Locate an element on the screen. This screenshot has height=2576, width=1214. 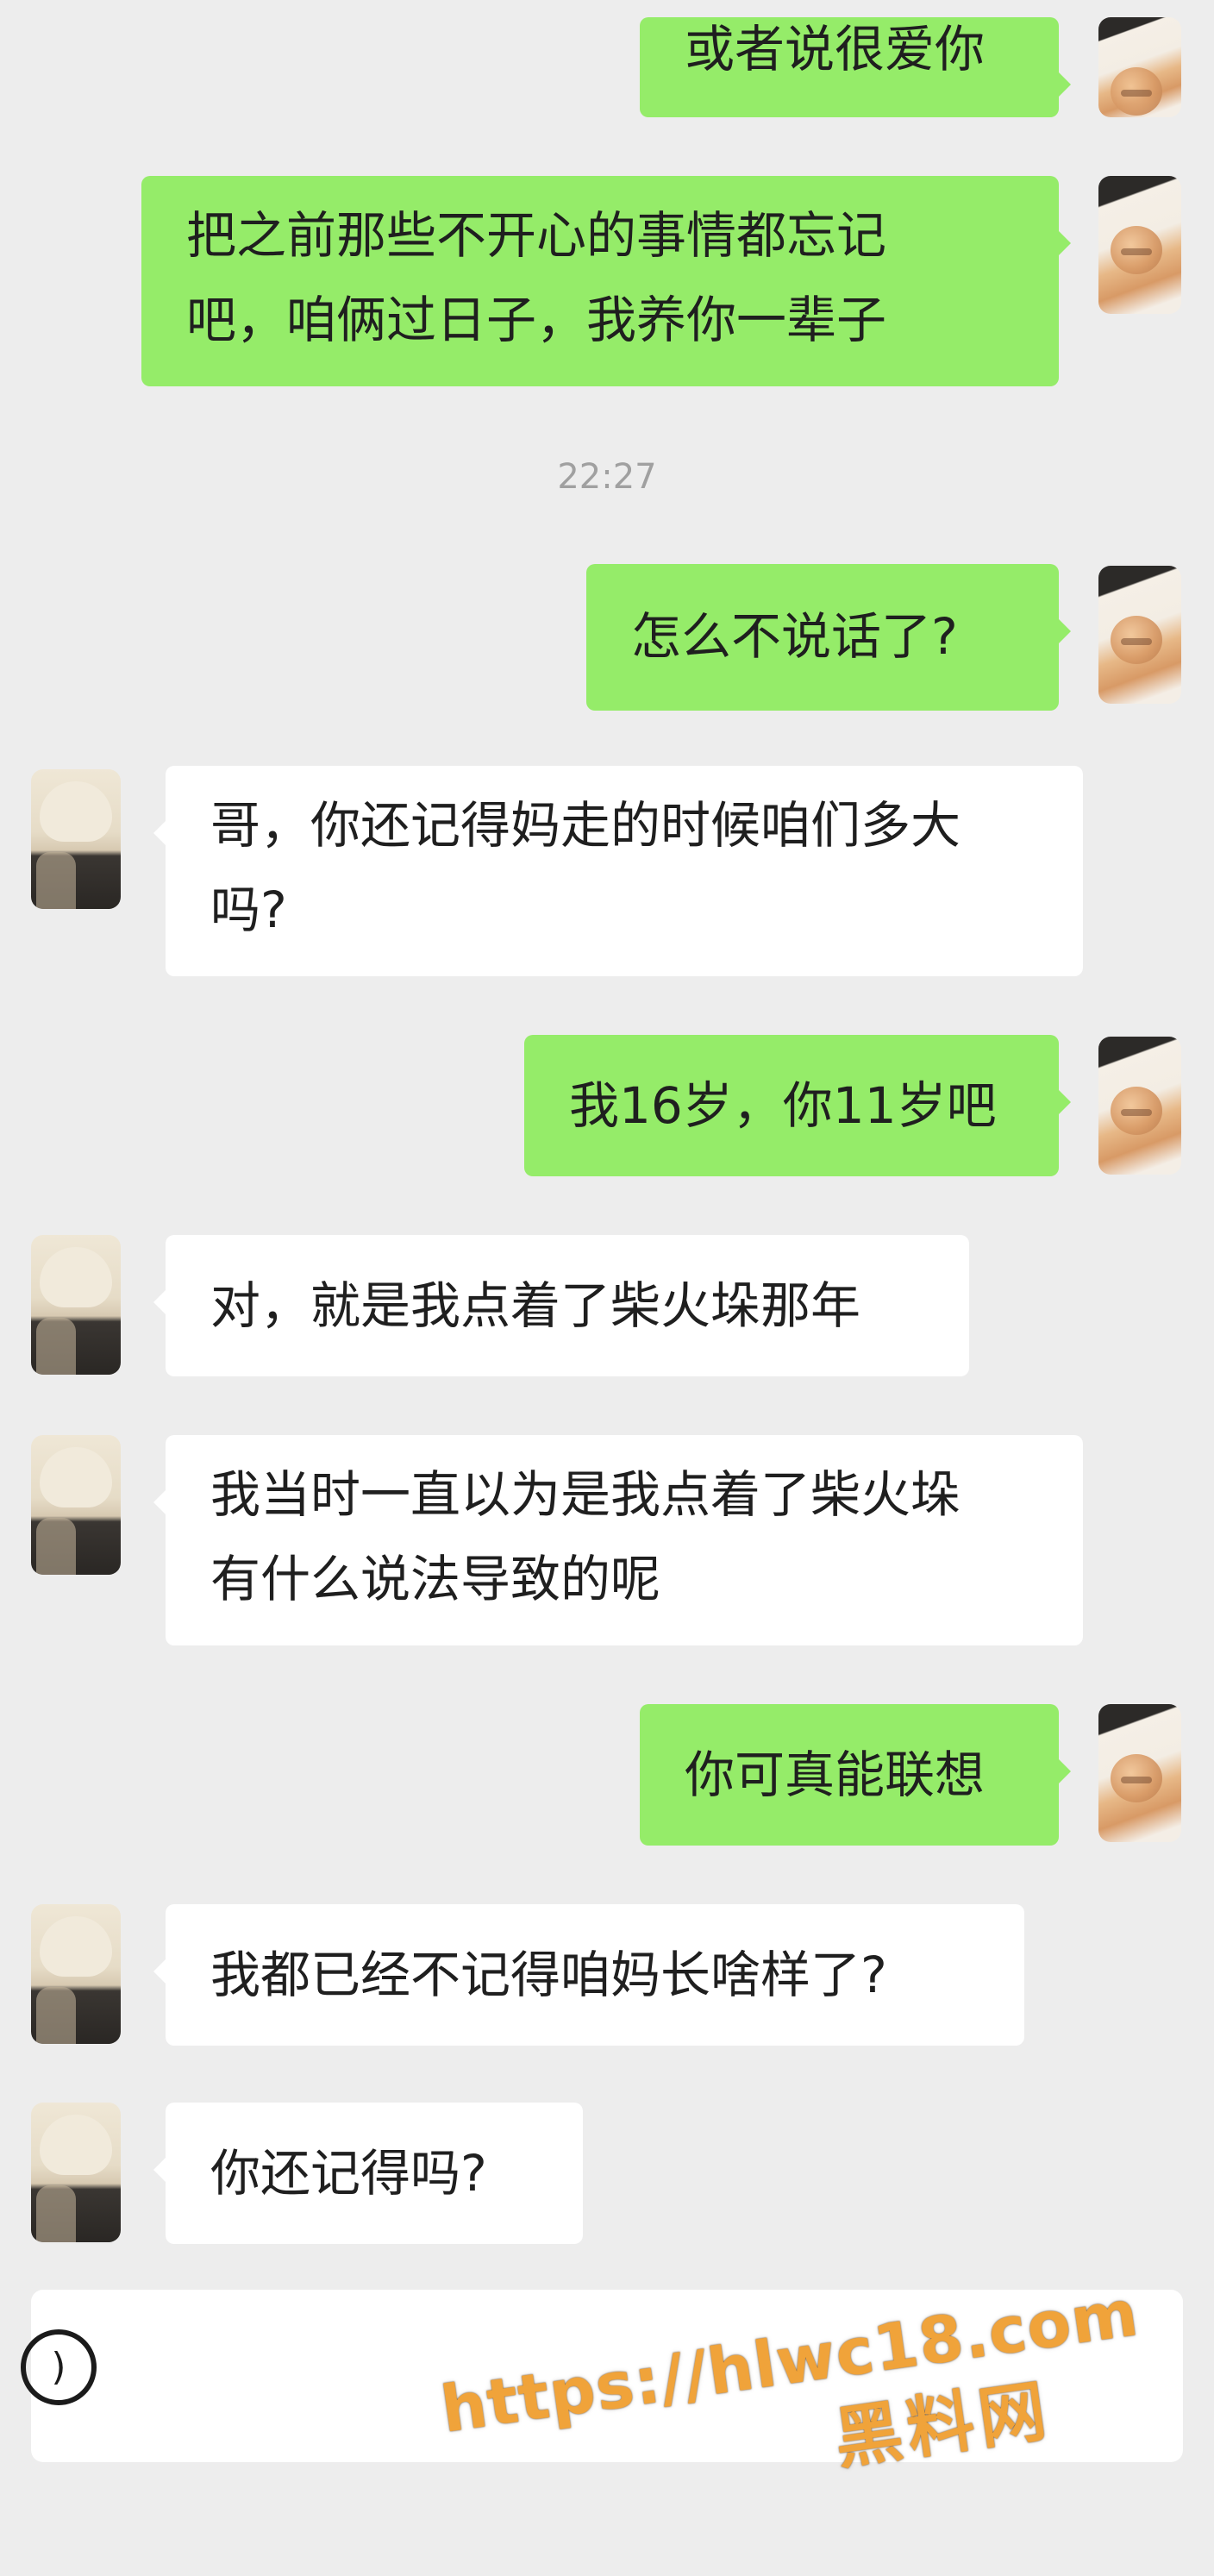
voice-icon: ) is located at coordinates (59, 2367).